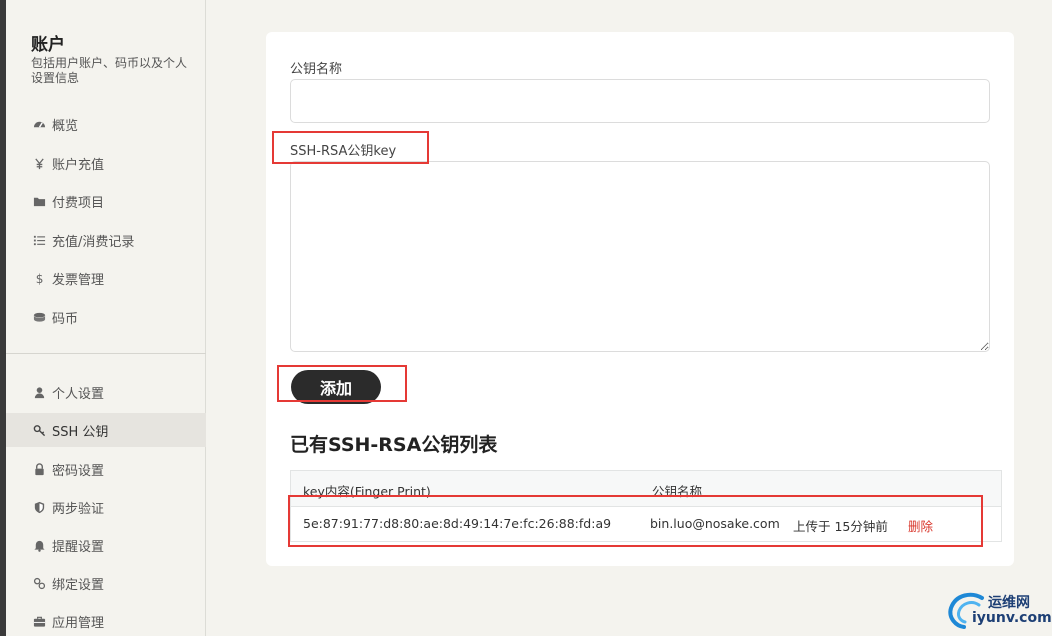  Describe the element at coordinates (48, 45) in the screenshot. I see `sidebar-title: 账户` at that location.